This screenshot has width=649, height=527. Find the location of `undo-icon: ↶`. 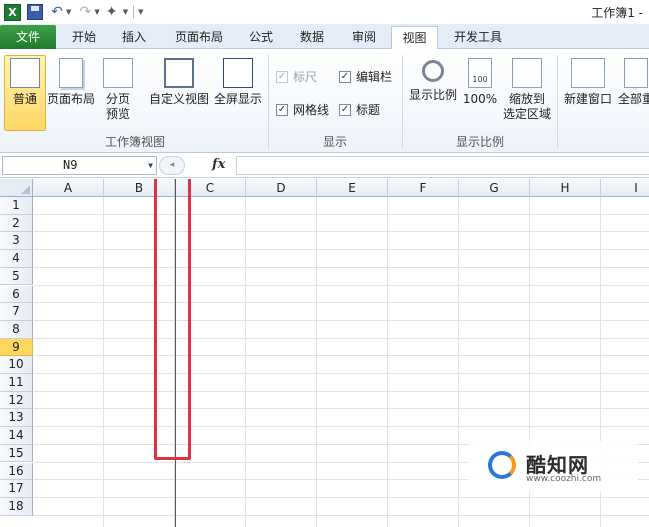

undo-icon: ↶ is located at coordinates (57, 12).